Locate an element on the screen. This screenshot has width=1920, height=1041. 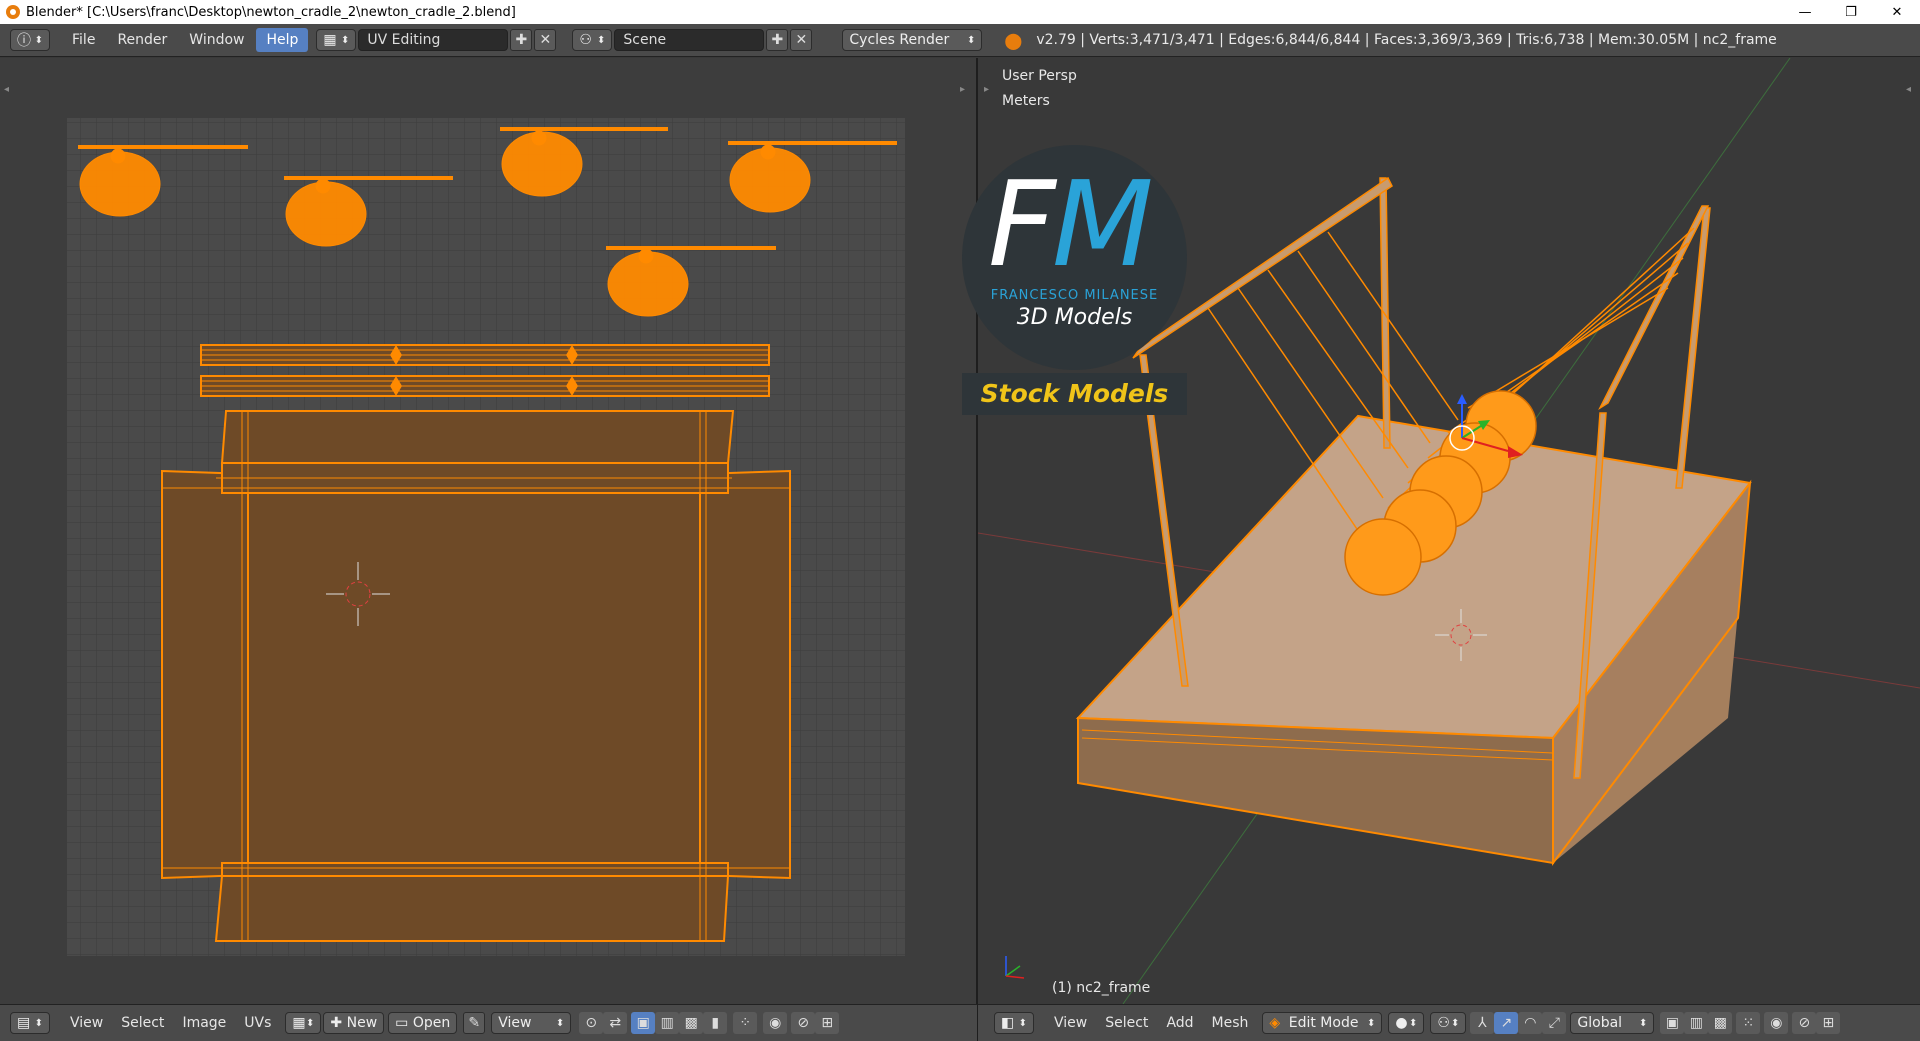
view-name-label: User Persp is located at coordinates (1039, 76).